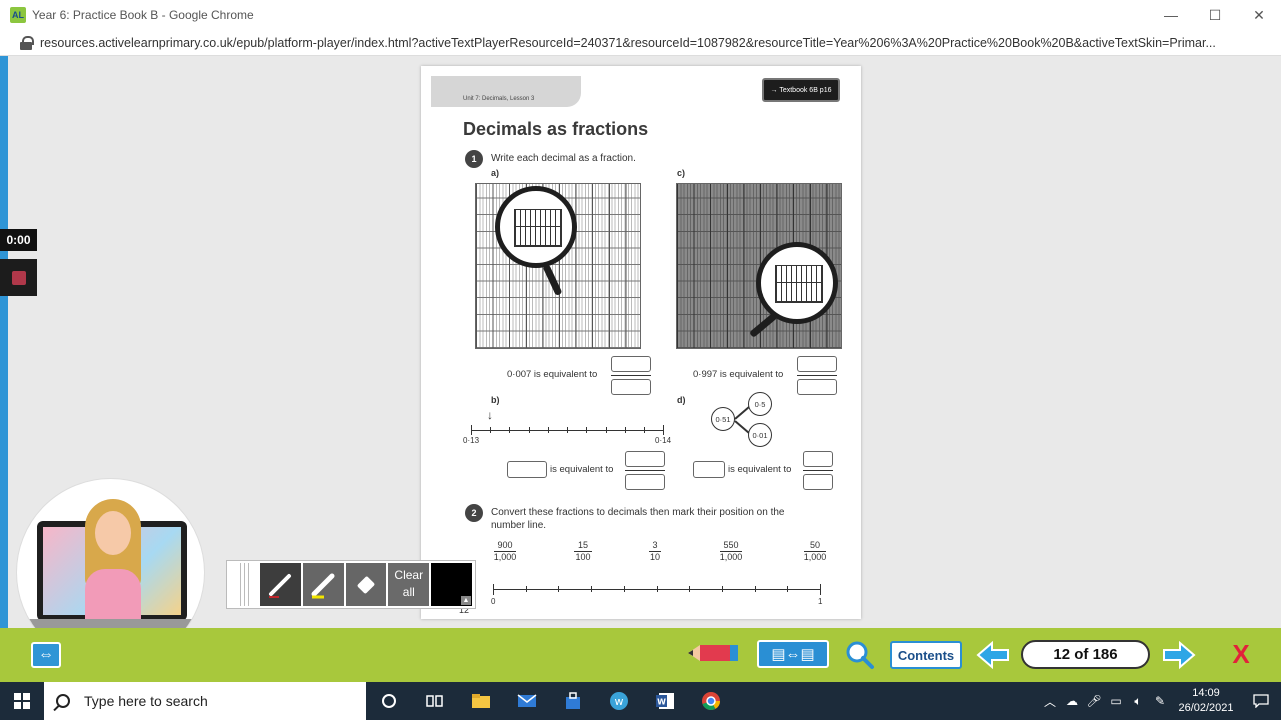 The image size is (1281, 720). Describe the element at coordinates (1215, 15) in the screenshot. I see `maximize-button: ☐` at that location.